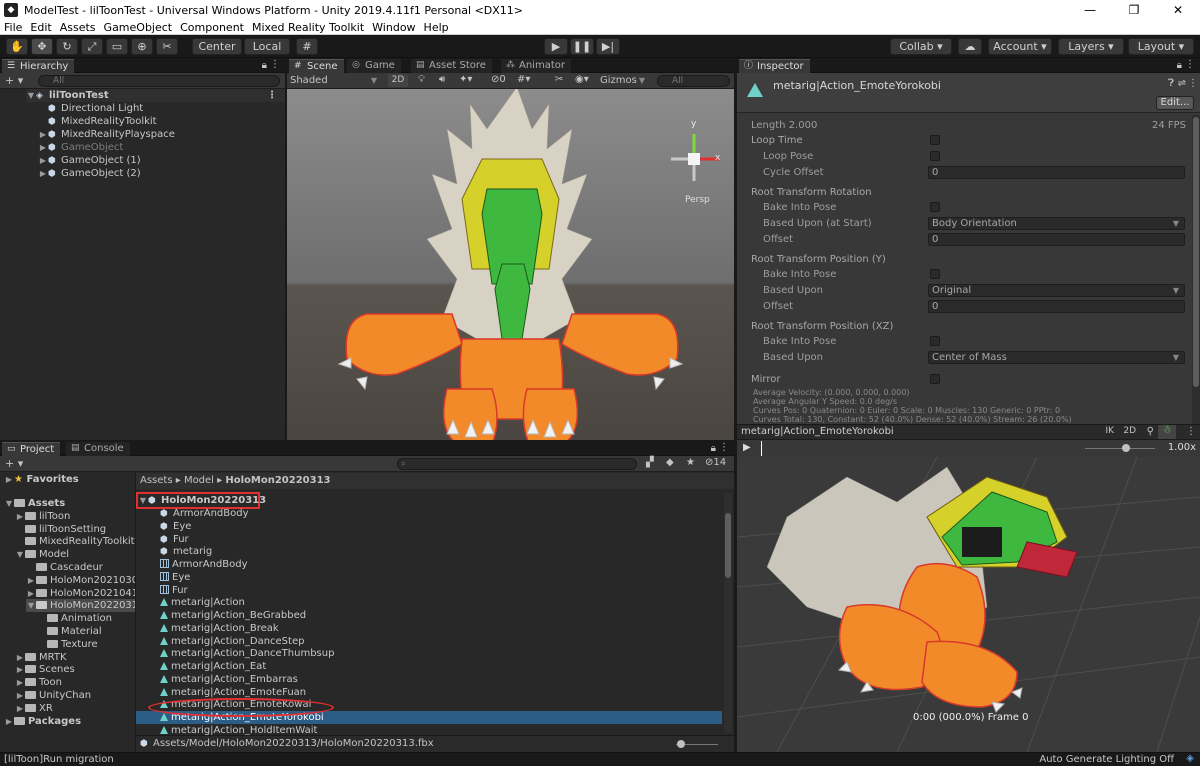 This screenshot has height=766, width=1200. Describe the element at coordinates (14, 80) in the screenshot. I see `create-button: + ▾` at that location.